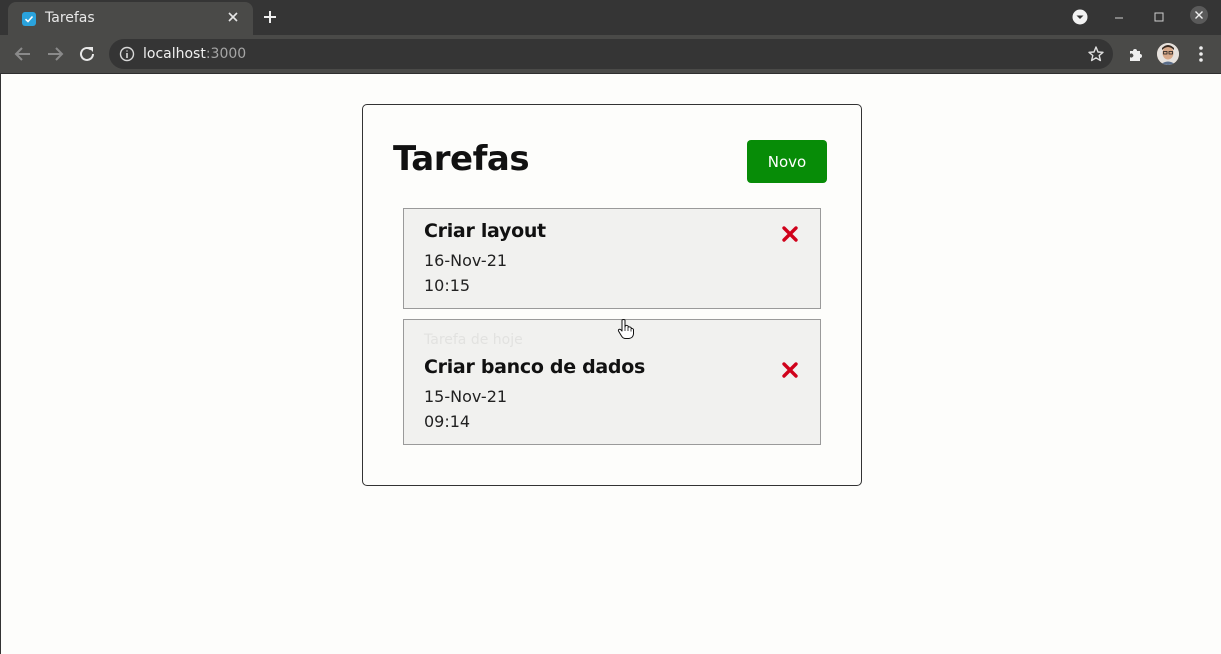 This screenshot has height=654, width=1221. Describe the element at coordinates (29, 19) in the screenshot. I see `check-favicon-icon` at that location.